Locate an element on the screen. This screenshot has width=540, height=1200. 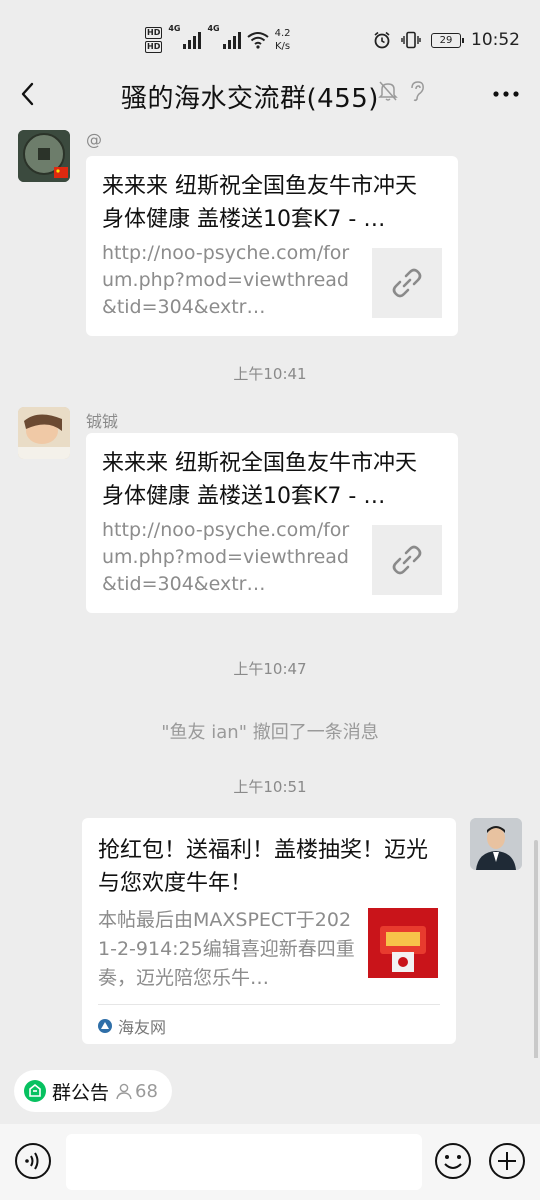
chat-title: 骚的海水交流群(455) is located at coordinates (250, 99).